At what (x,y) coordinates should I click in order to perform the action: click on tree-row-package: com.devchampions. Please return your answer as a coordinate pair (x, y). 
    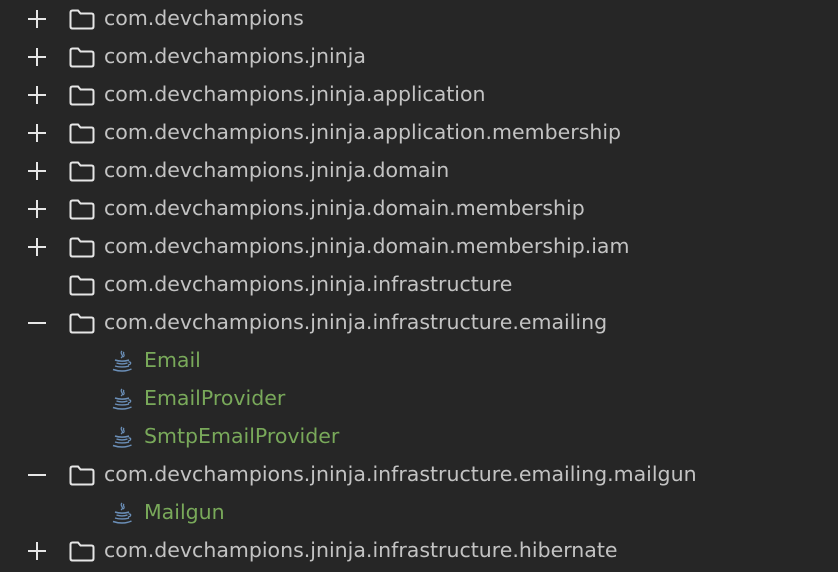
    Looking at the image, I should click on (419, 19).